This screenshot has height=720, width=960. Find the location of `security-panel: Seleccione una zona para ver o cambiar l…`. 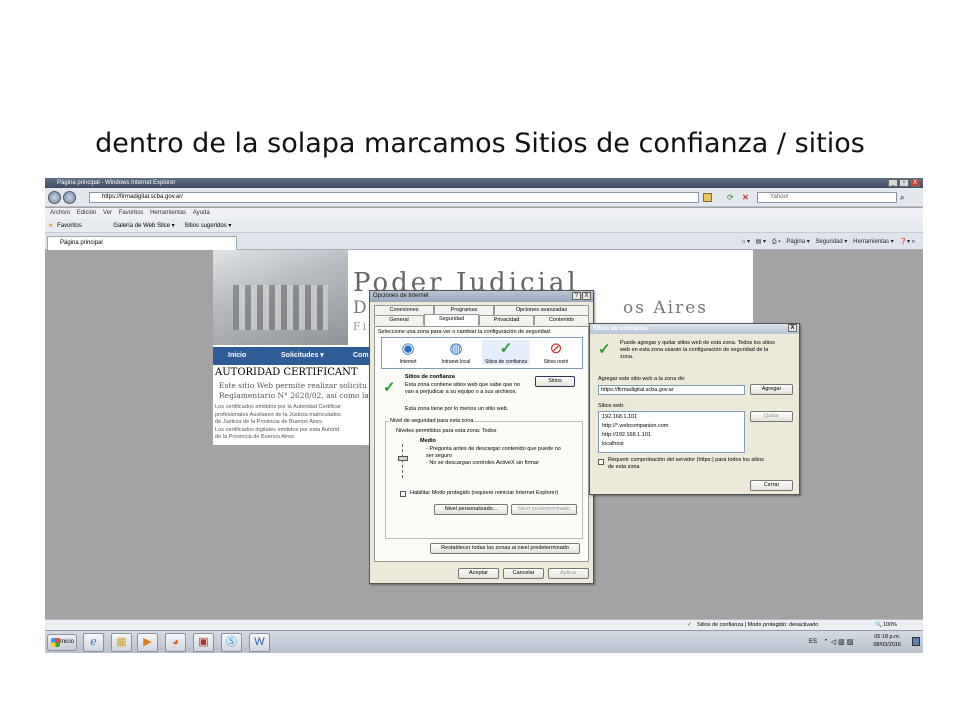

security-panel: Seleccione una zona para ver o cambiar l… is located at coordinates (481, 444).